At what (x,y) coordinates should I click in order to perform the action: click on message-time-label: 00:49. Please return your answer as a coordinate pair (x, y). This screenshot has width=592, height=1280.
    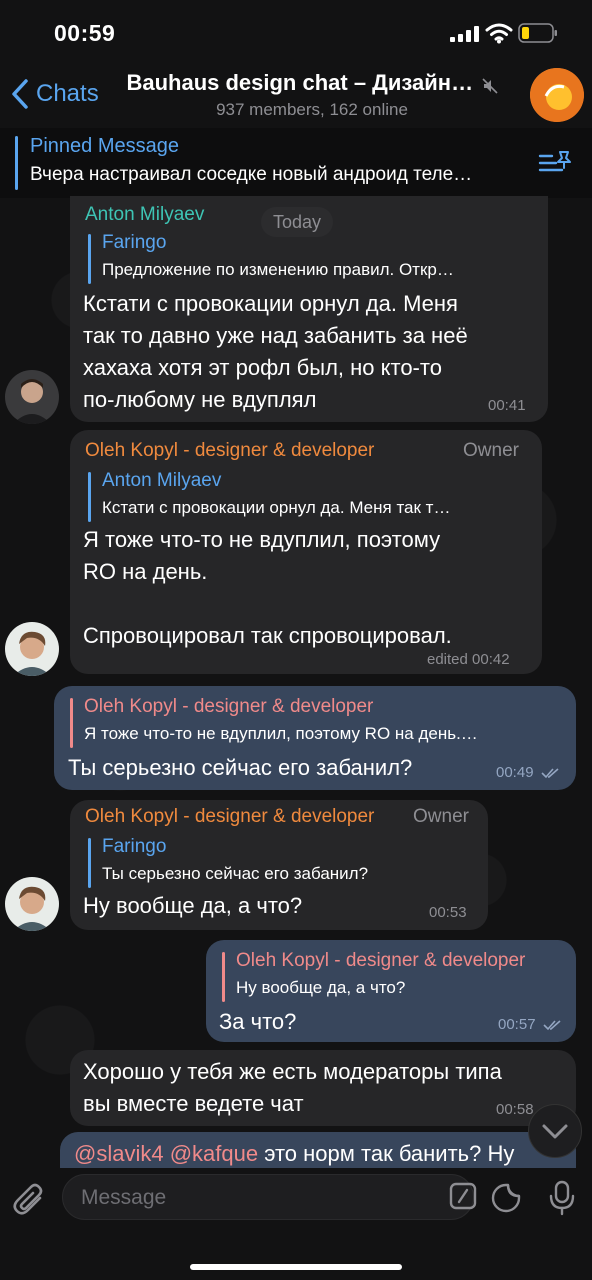
    Looking at the image, I should click on (515, 772).